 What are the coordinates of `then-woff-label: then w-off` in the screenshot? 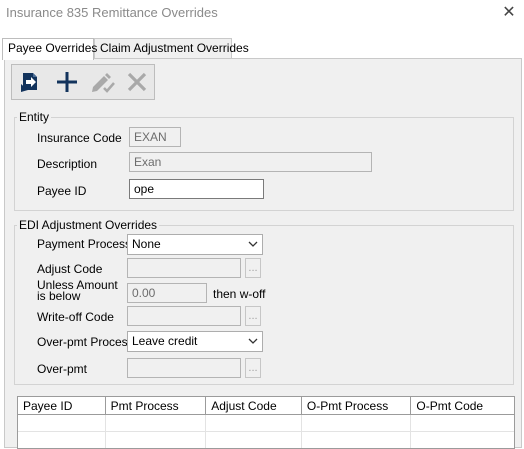 It's located at (239, 294).